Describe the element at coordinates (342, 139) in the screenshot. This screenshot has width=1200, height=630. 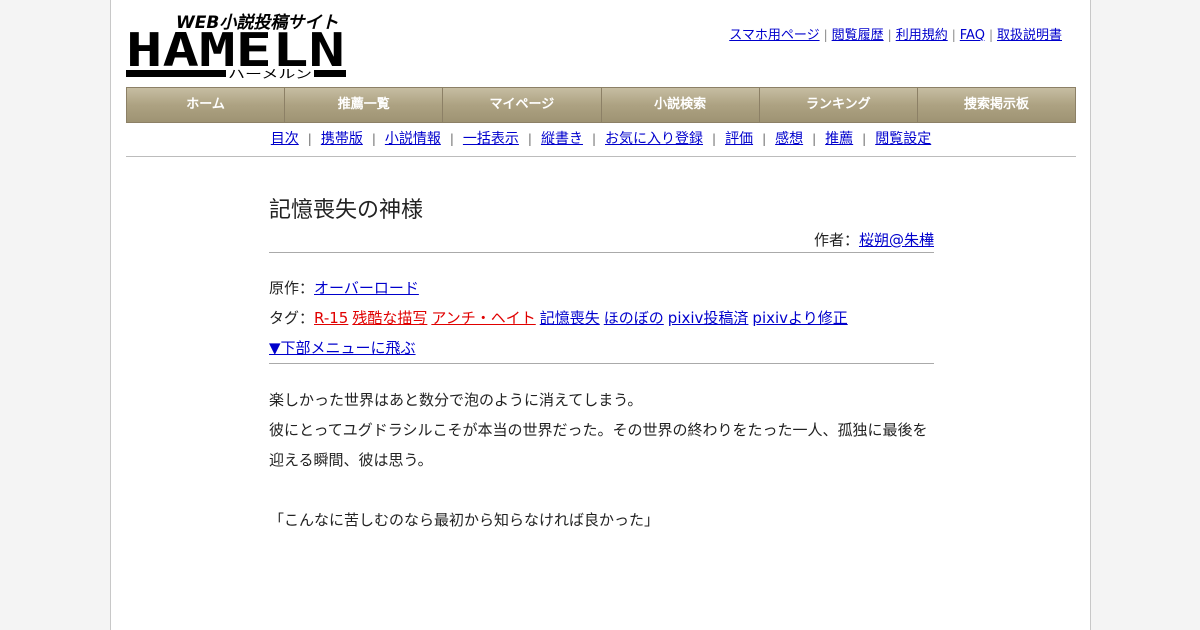
I see `subnav-mobile: 携帯版` at that location.